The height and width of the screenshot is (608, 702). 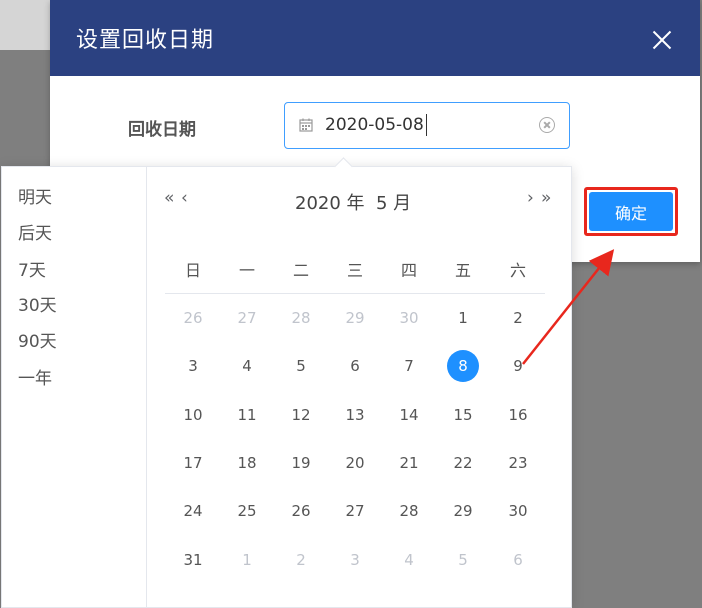 I want to click on day-cell: 13, so click(x=355, y=415).